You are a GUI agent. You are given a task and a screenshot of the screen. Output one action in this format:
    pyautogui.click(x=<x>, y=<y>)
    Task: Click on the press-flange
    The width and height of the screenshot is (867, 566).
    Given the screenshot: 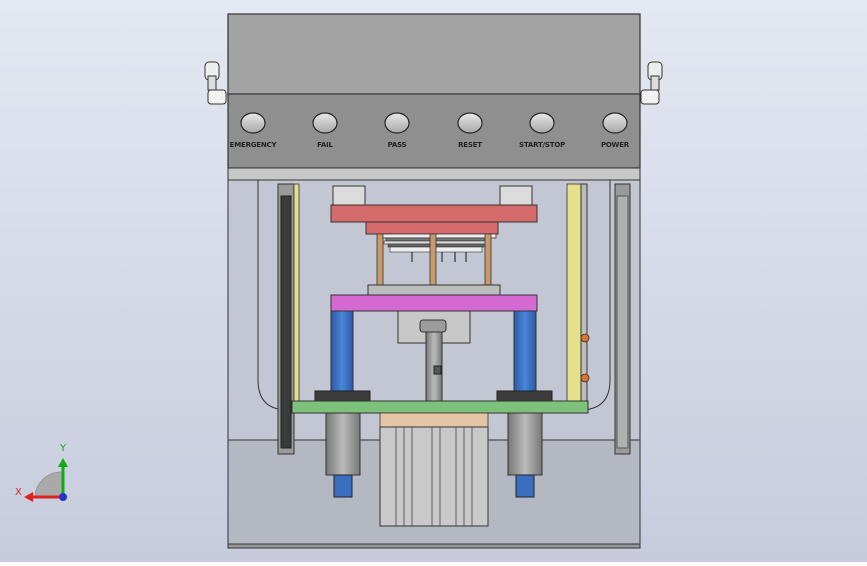 What is the action you would take?
    pyautogui.click(x=434, y=420)
    